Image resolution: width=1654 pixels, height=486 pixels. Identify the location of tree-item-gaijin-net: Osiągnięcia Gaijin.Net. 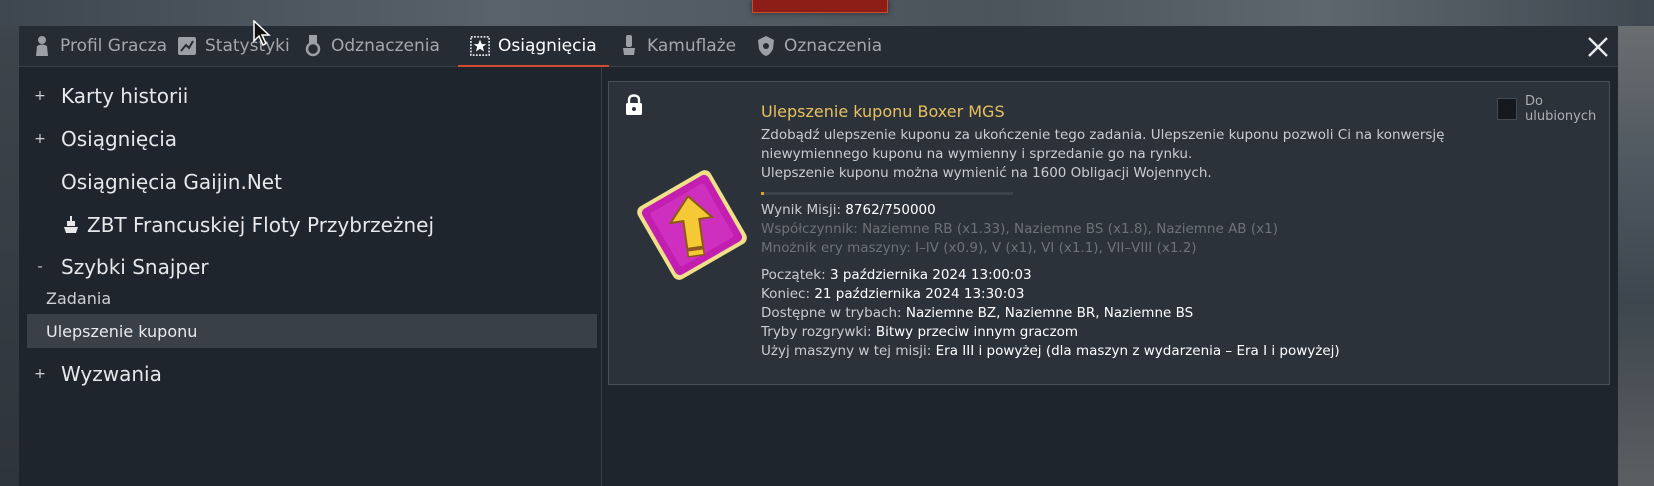
(310, 182).